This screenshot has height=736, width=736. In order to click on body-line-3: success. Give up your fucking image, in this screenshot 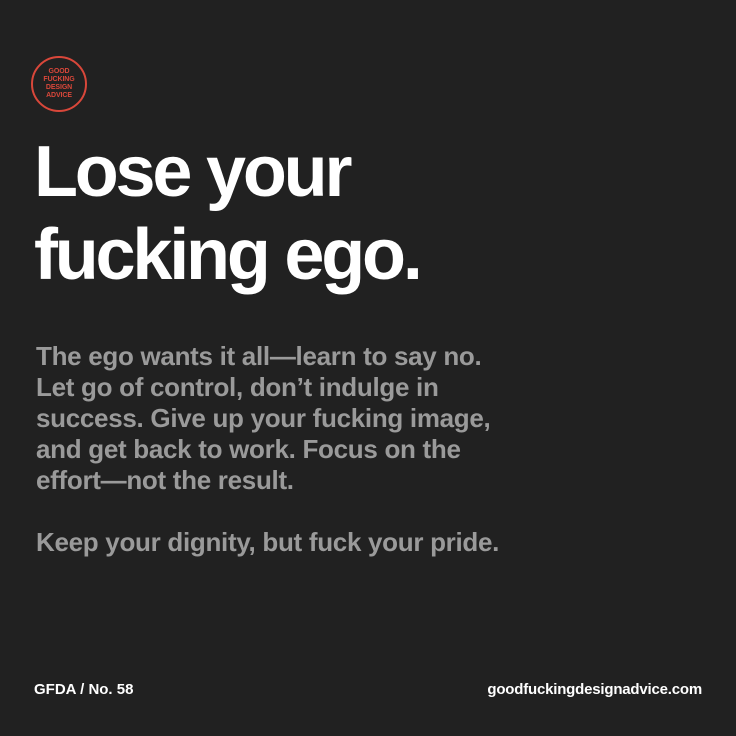, I will do `click(263, 418)`.